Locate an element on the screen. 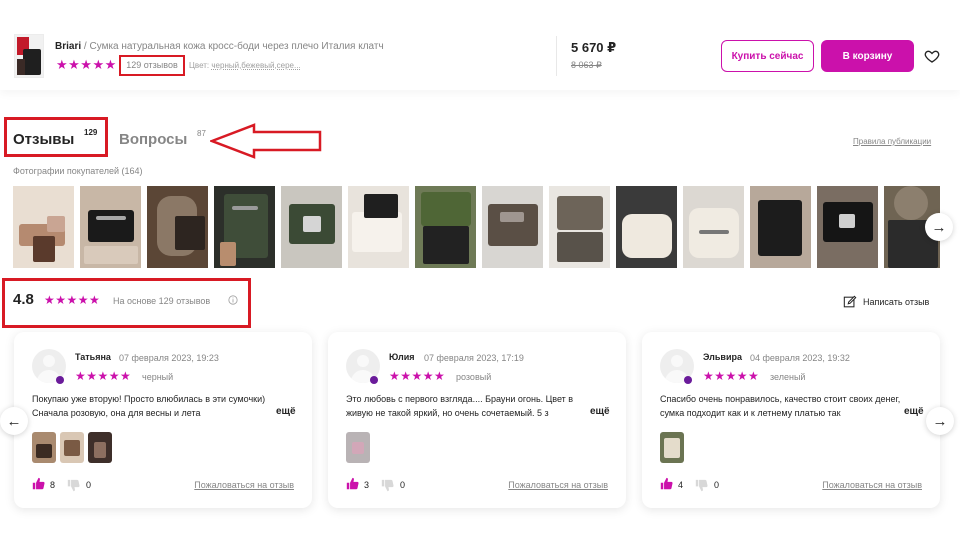  reviewer-name: Эльвира is located at coordinates (722, 357).